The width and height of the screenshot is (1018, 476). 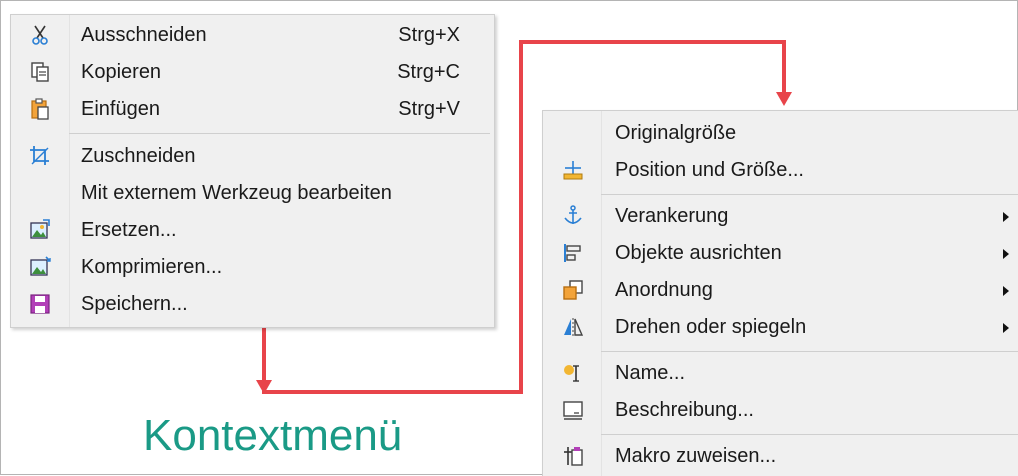 What do you see at coordinates (252, 109) in the screenshot?
I see `menu-item-paste: Einfügen Strg+V` at bounding box center [252, 109].